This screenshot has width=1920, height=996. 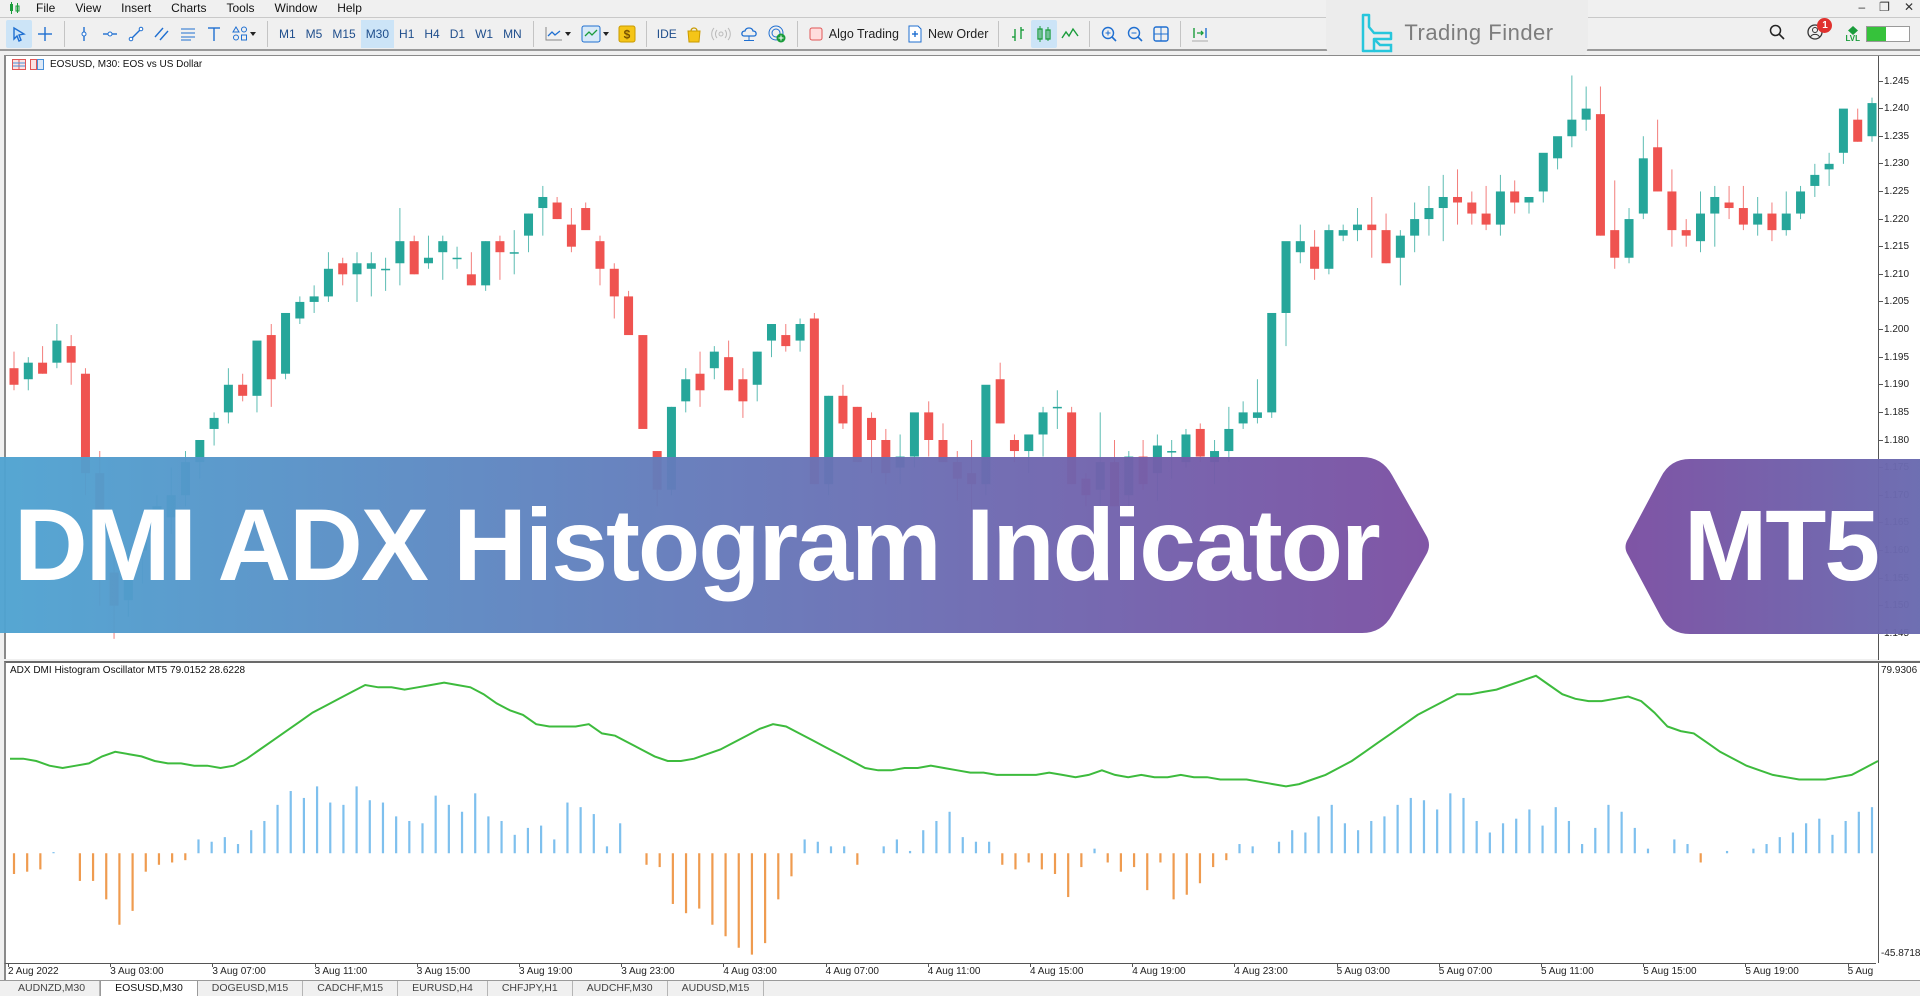 What do you see at coordinates (443, 988) in the screenshot?
I see `chart-tab: EURUSD,H4` at bounding box center [443, 988].